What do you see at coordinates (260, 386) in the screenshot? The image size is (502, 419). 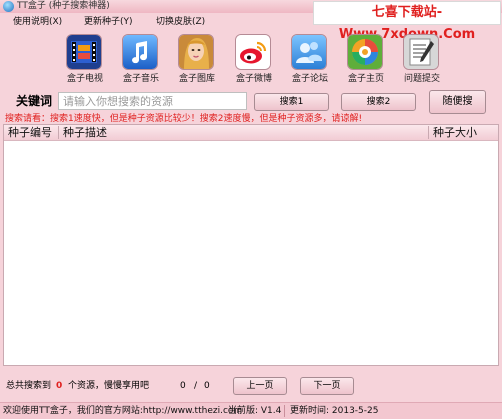 I see `prev-page-button: 上一页` at bounding box center [260, 386].